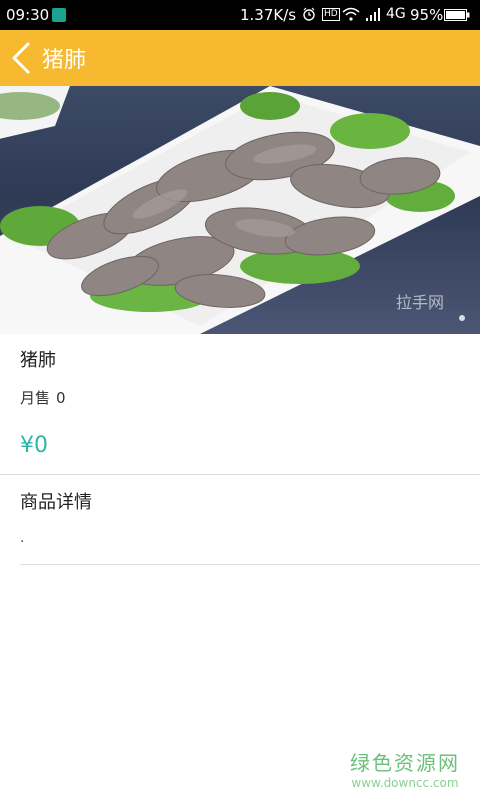  What do you see at coordinates (373, 14) in the screenshot?
I see `signal-icon` at bounding box center [373, 14].